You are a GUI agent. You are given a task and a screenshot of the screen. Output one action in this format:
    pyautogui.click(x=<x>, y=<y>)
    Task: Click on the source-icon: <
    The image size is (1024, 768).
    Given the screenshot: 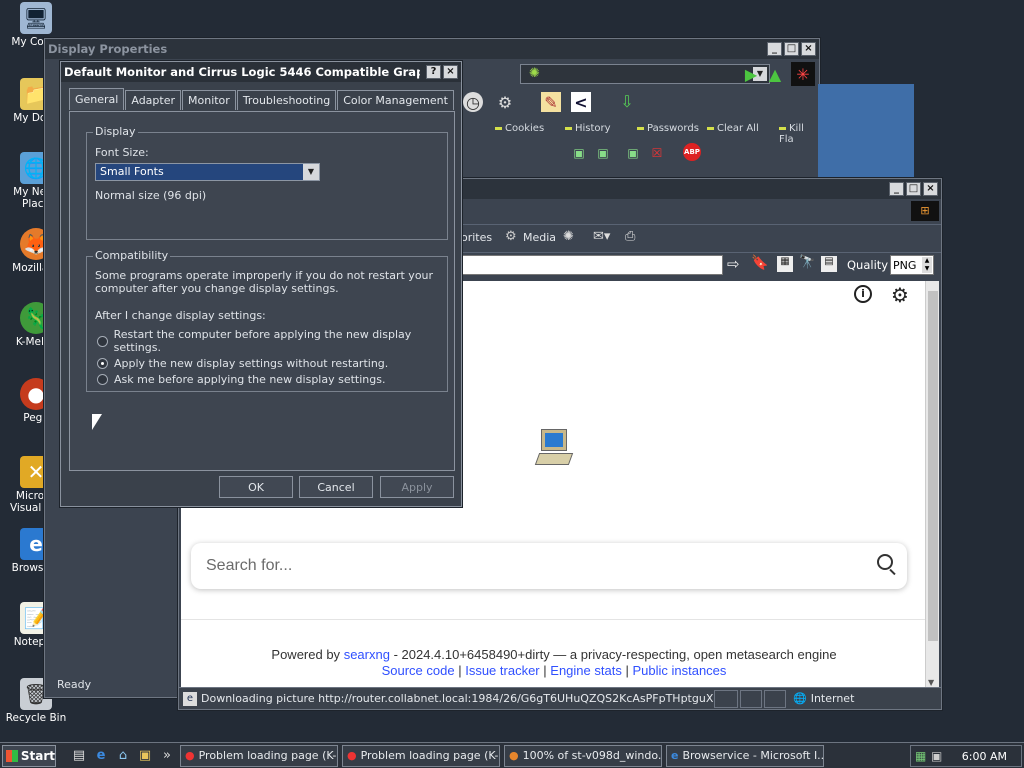 What is the action you would take?
    pyautogui.click(x=581, y=102)
    